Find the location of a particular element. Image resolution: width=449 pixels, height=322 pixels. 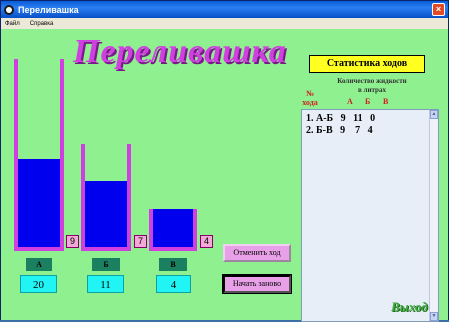

stats-subtitle-1: Количество жидкости is located at coordinates (372, 81).